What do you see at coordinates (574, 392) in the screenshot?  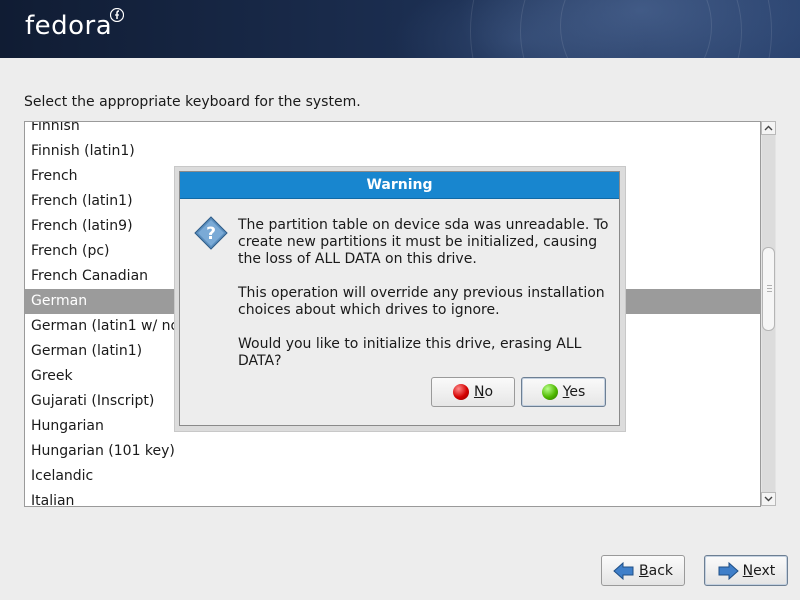 I see `yes-button-label: Yes` at bounding box center [574, 392].